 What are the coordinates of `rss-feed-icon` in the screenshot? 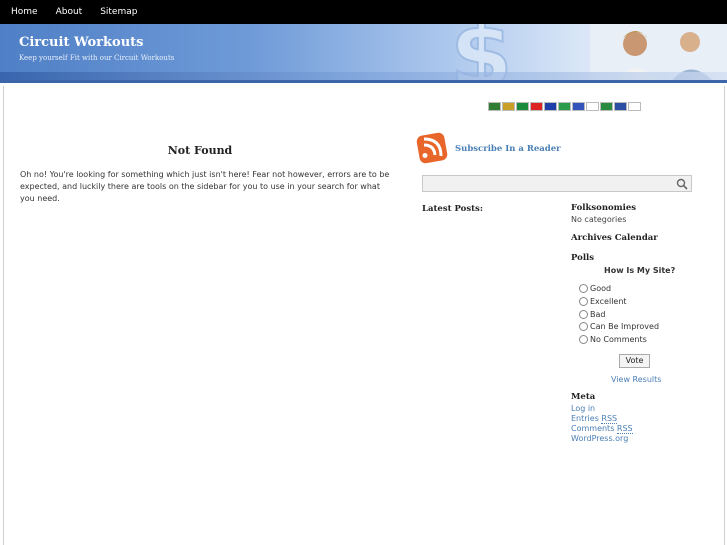 It's located at (433, 149).